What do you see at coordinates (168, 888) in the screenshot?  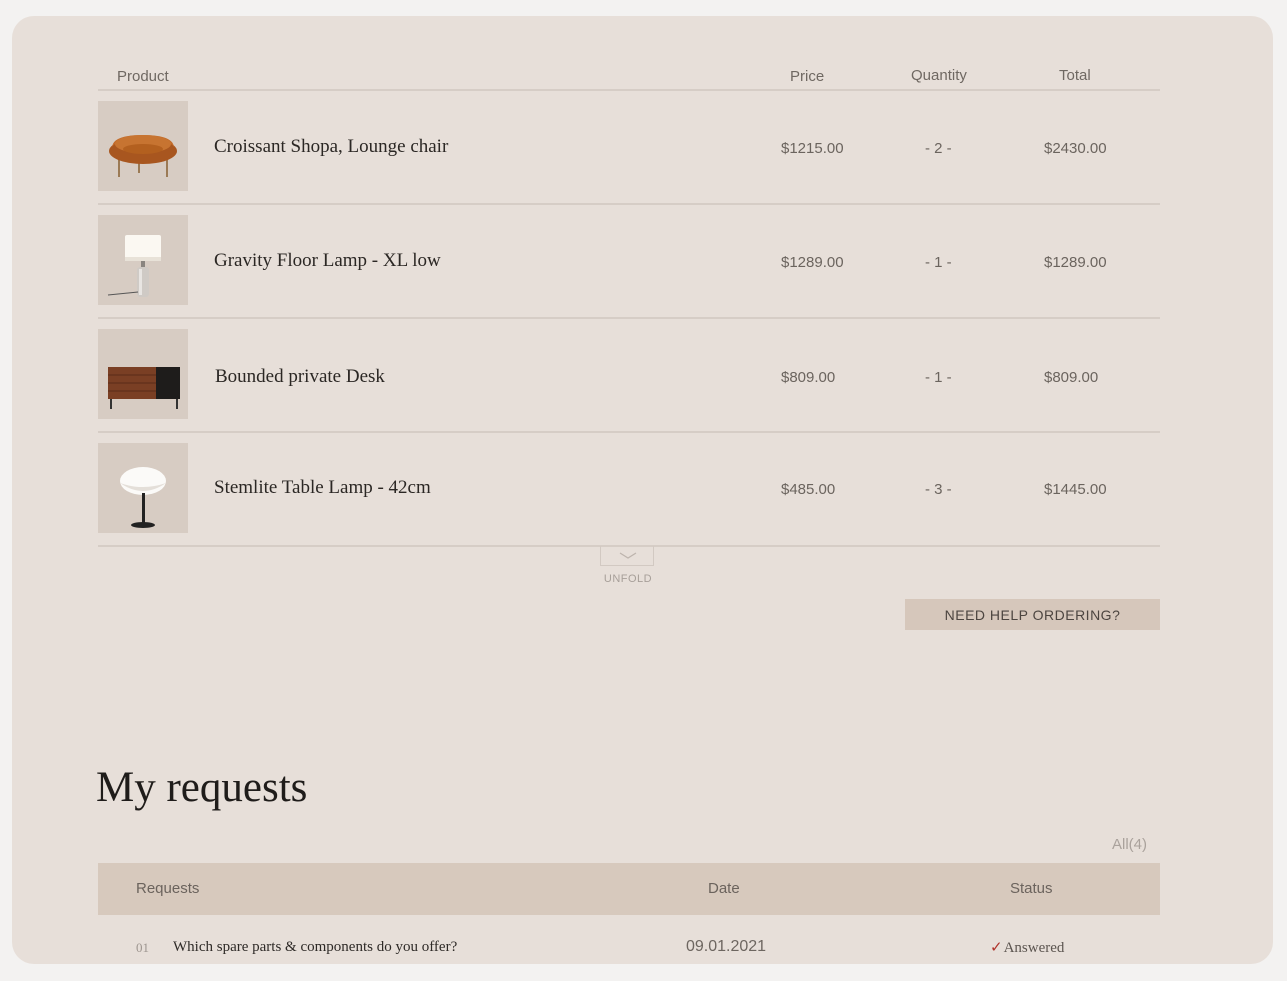 I see `column-header-requests: Requests` at bounding box center [168, 888].